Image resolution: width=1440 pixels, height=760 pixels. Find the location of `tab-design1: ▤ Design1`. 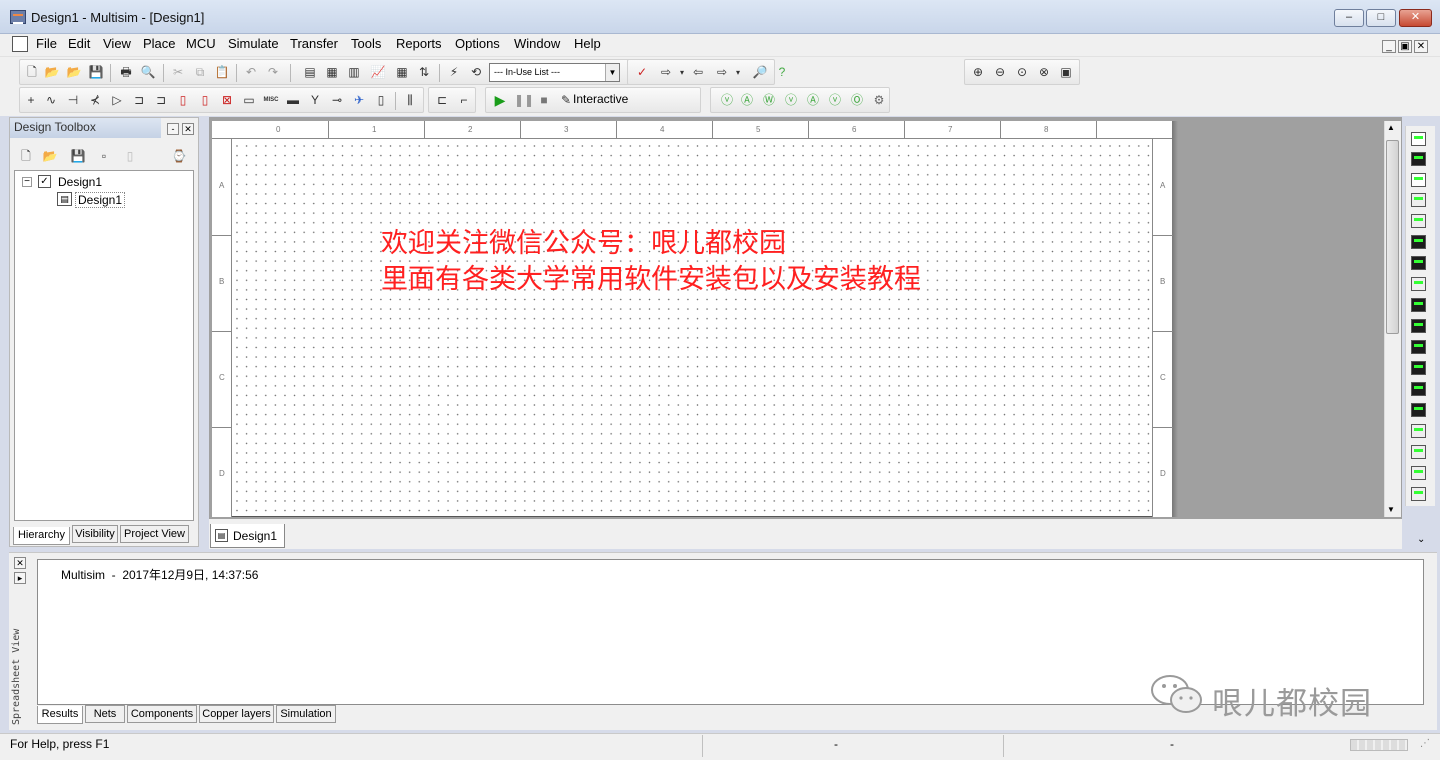

tab-design1: ▤ Design1 is located at coordinates (247, 536).